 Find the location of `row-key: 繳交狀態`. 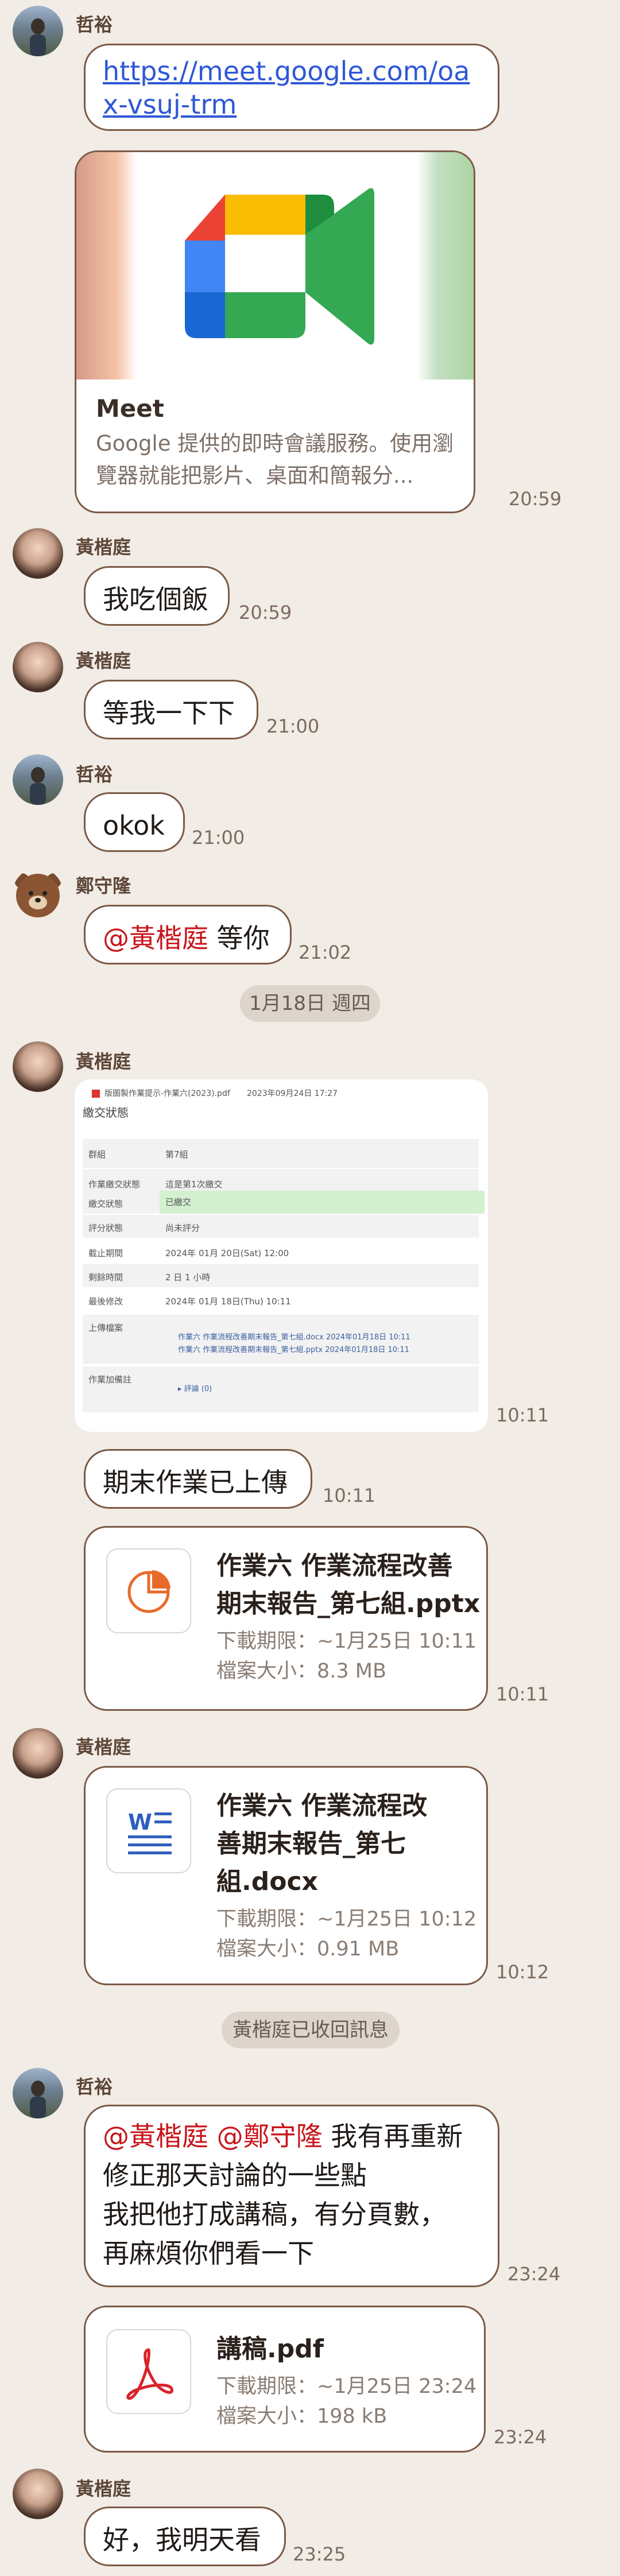

row-key: 繳交狀態 is located at coordinates (105, 1204).